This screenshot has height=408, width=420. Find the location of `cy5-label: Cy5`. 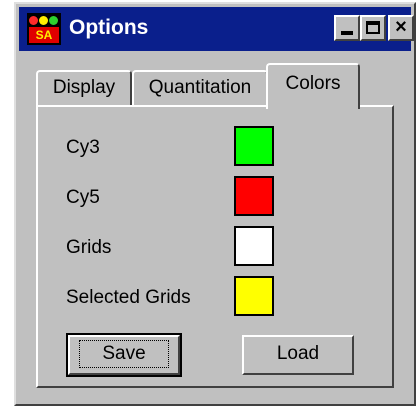

cy5-label: Cy5 is located at coordinates (83, 197).